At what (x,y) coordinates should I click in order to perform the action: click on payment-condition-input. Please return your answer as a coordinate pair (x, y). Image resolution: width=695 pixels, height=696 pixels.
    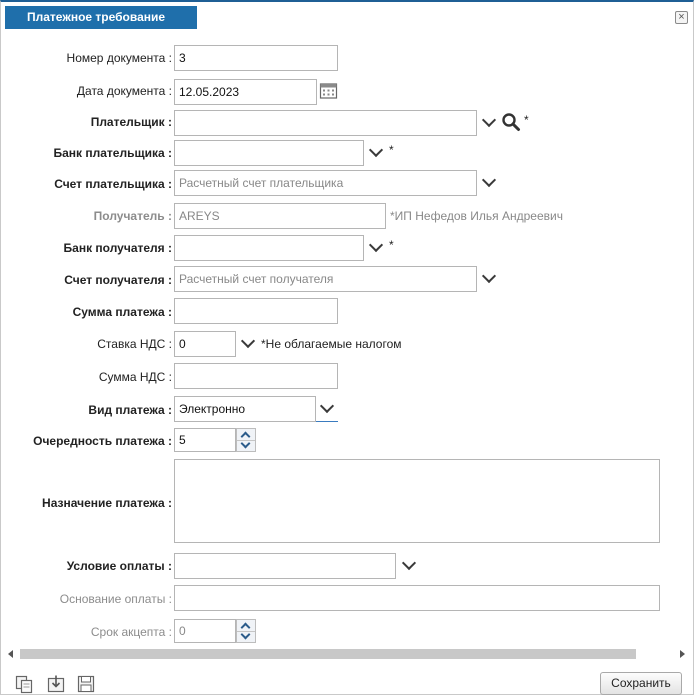
    Looking at the image, I should click on (285, 566).